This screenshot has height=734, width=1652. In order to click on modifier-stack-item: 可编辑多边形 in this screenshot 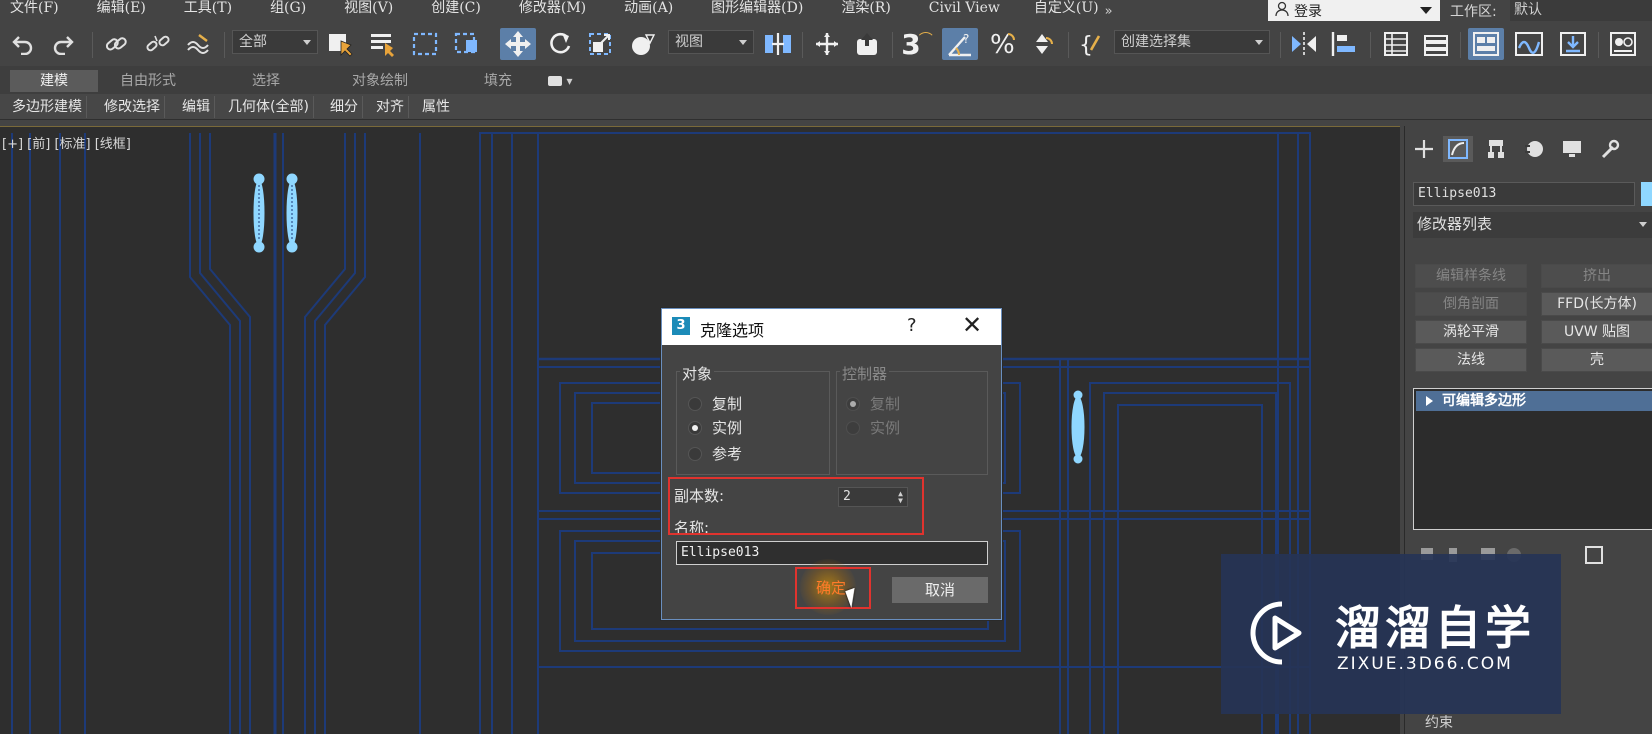, I will do `click(1534, 401)`.